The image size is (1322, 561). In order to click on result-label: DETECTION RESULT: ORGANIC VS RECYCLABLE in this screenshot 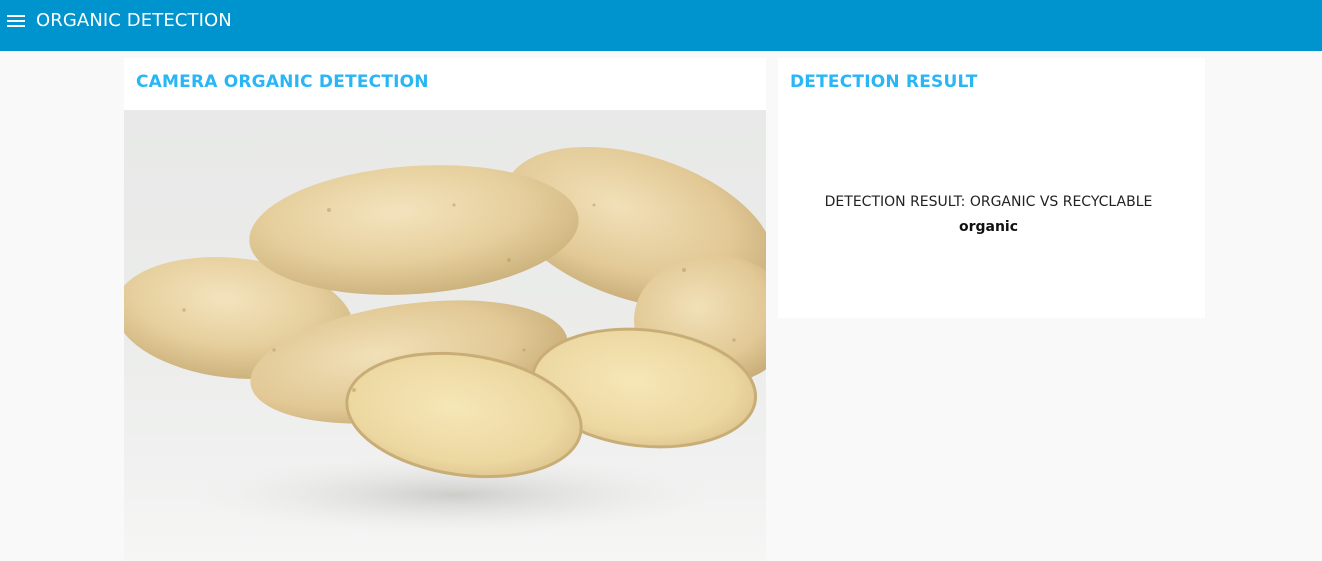, I will do `click(988, 202)`.